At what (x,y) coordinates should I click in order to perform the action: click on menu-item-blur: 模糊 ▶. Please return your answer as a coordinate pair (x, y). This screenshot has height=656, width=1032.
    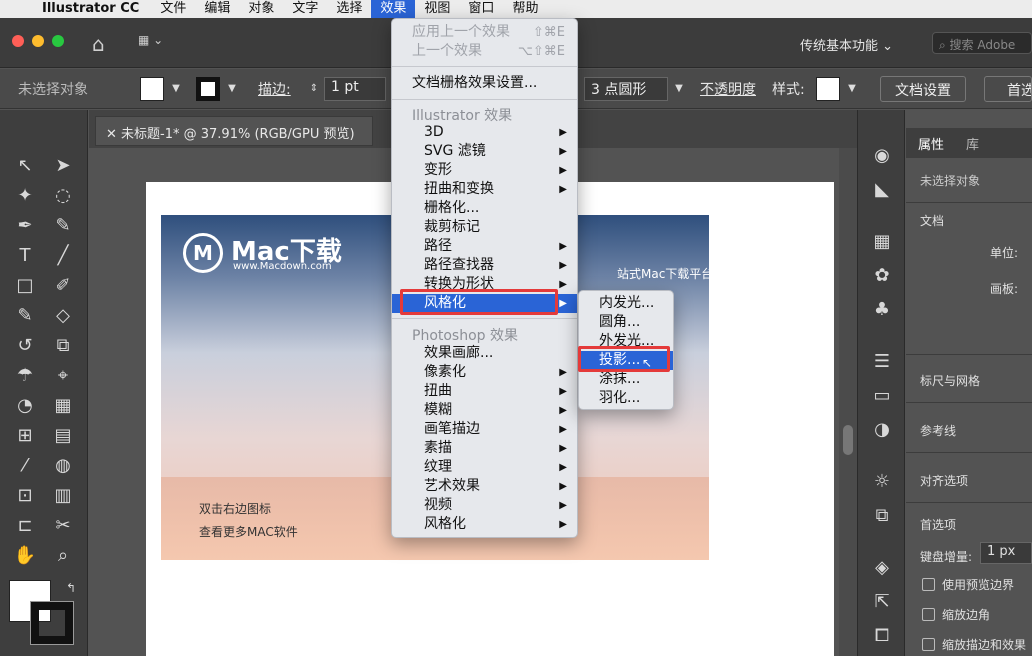
    Looking at the image, I should click on (484, 410).